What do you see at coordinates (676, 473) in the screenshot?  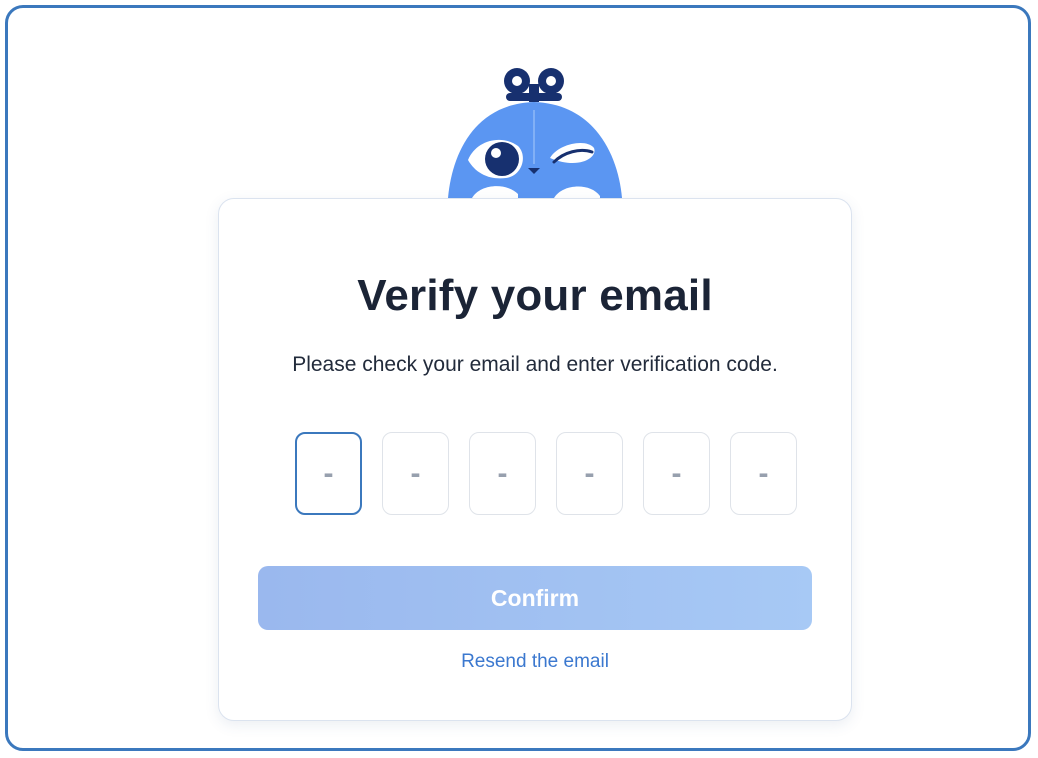 I see `code-digit-5: -` at bounding box center [676, 473].